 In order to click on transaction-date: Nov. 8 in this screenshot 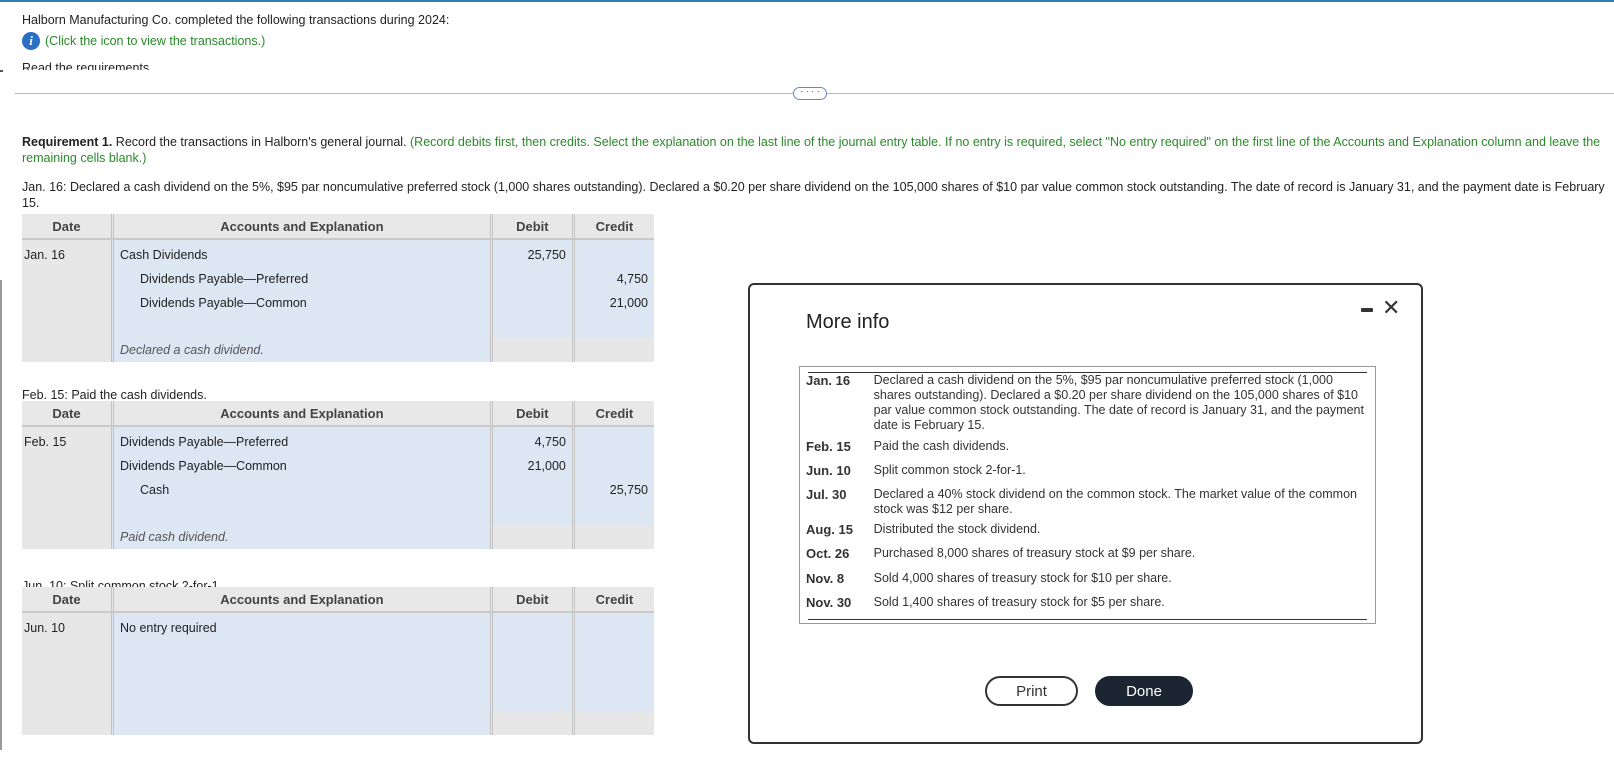, I will do `click(825, 578)`.